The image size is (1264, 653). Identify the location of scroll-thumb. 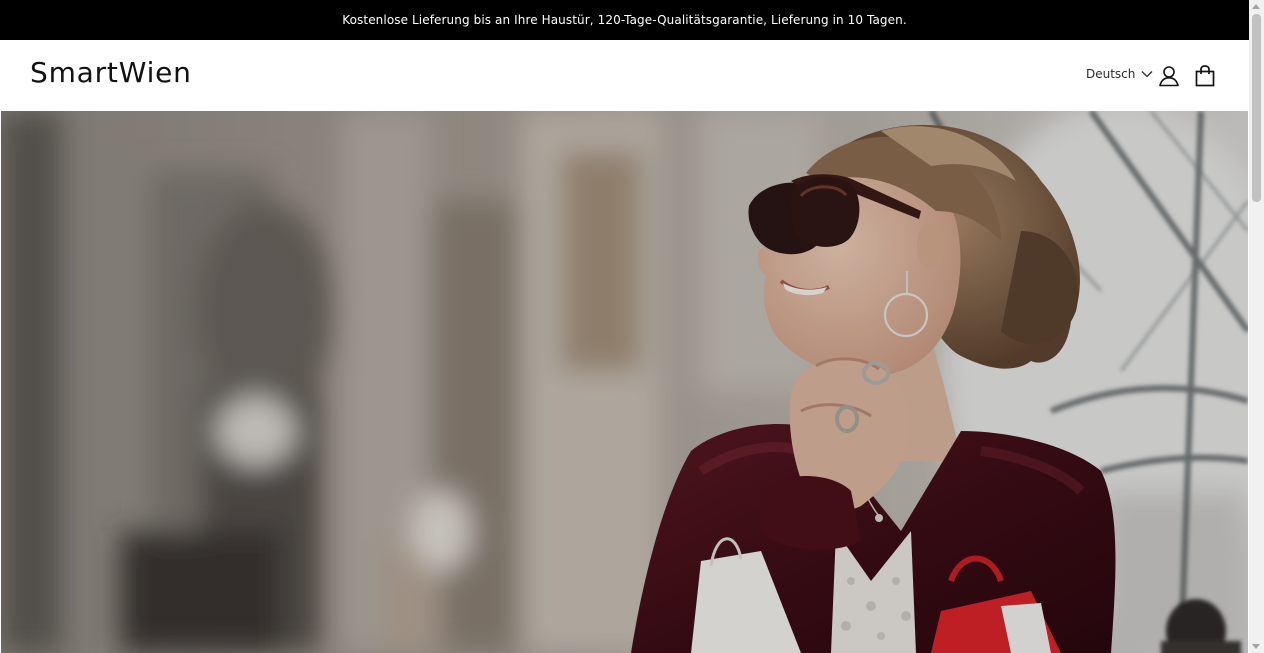
(1256, 108).